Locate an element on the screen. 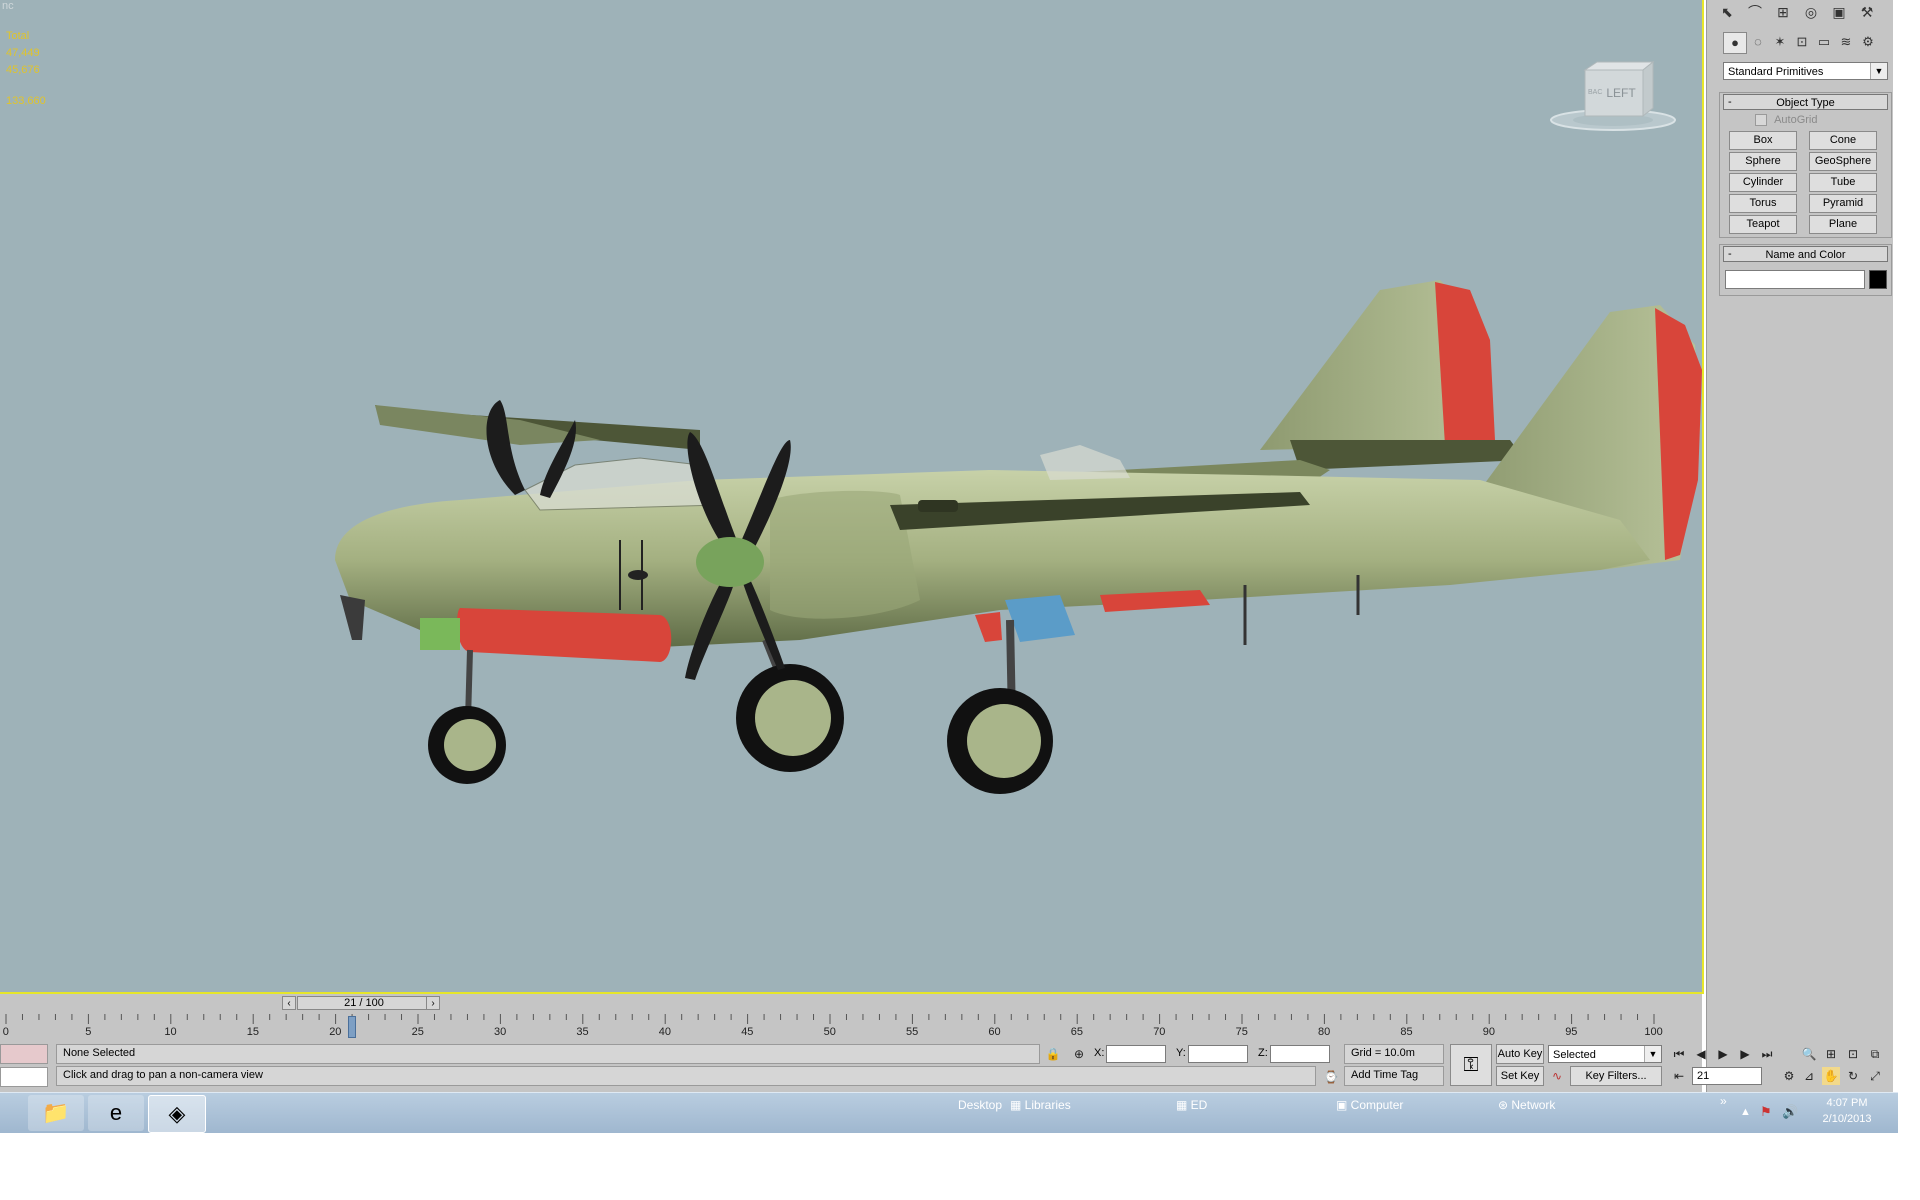  prompt-line: Click and drag to pan a non-camera view is located at coordinates (686, 1076).